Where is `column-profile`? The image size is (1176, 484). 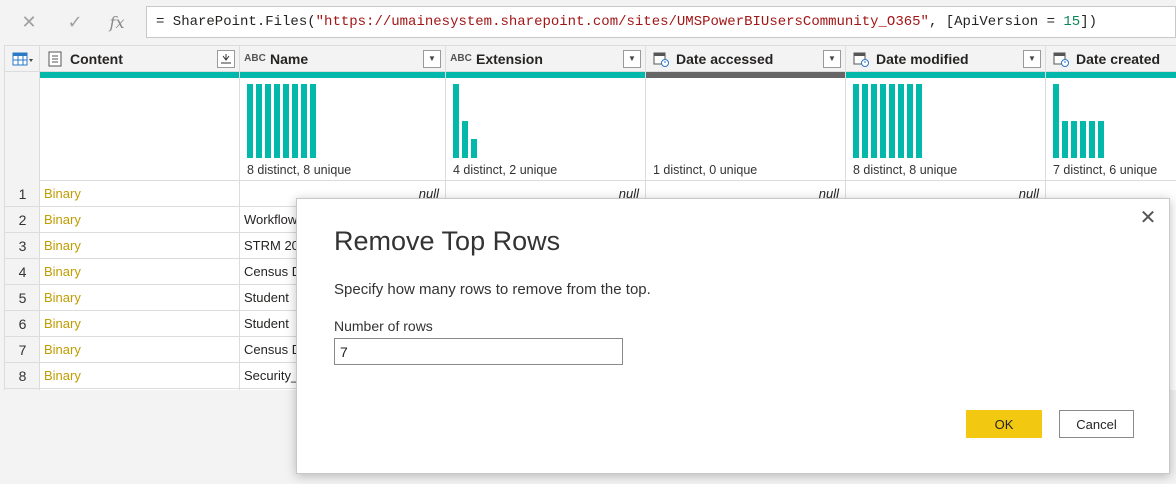
column-profile is located at coordinates (139, 129).